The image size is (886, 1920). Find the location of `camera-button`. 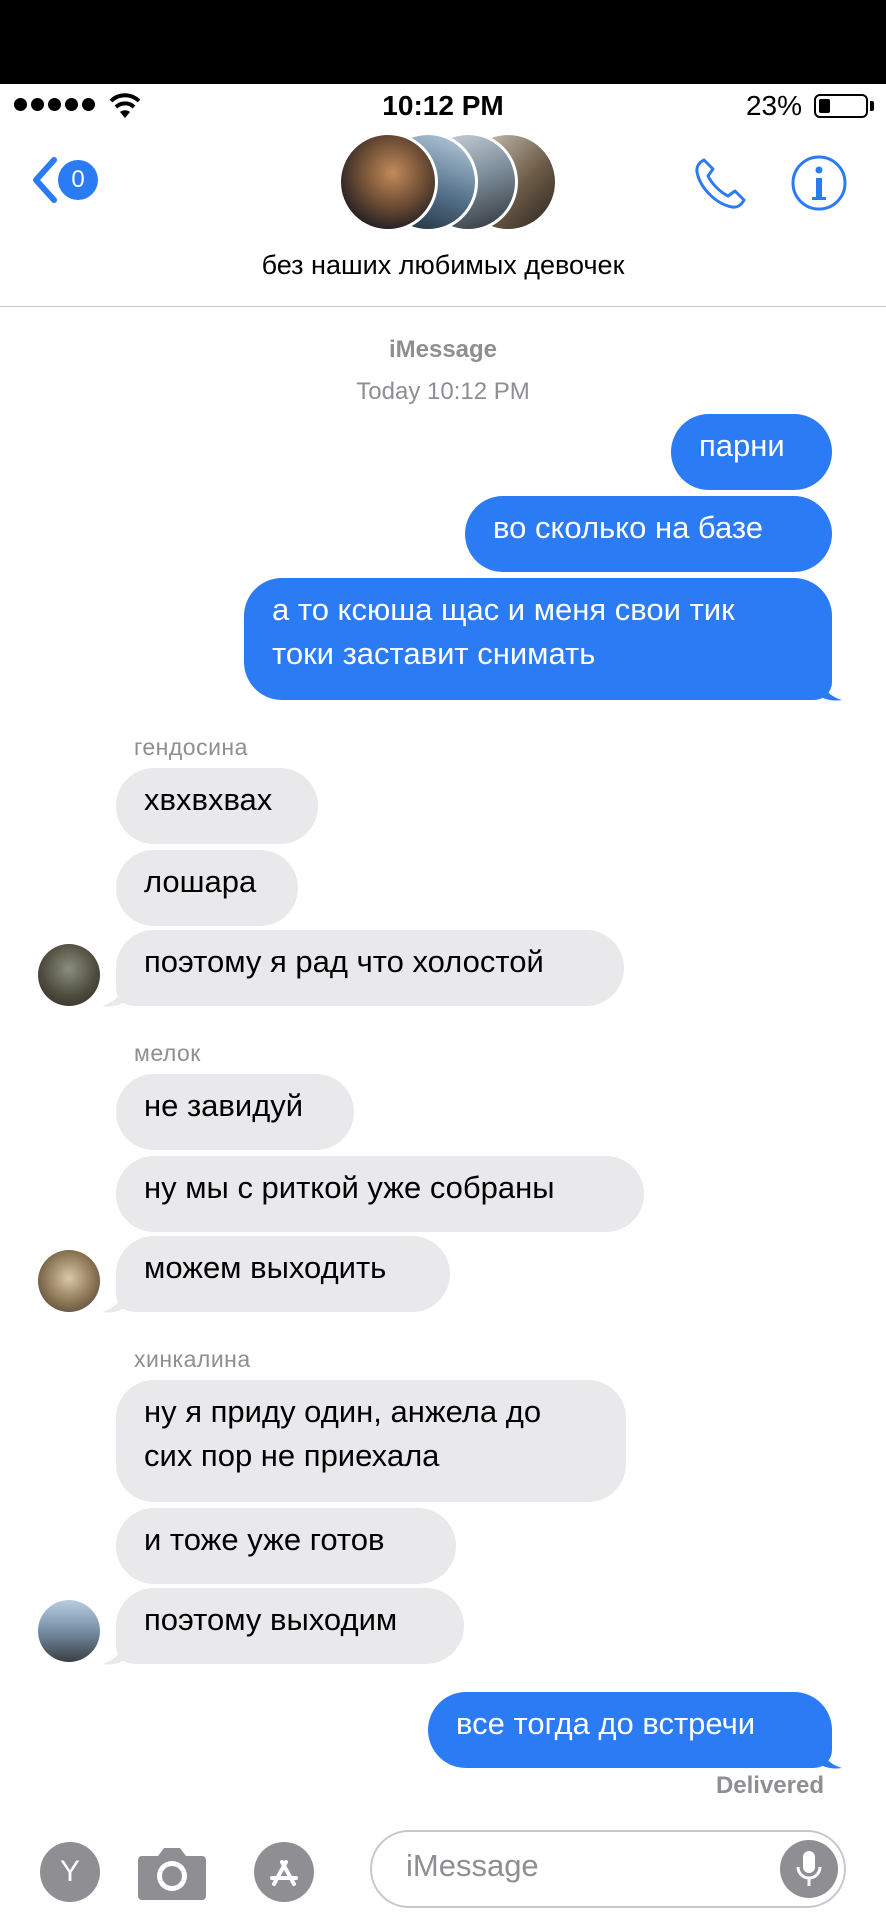

camera-button is located at coordinates (172, 1874).